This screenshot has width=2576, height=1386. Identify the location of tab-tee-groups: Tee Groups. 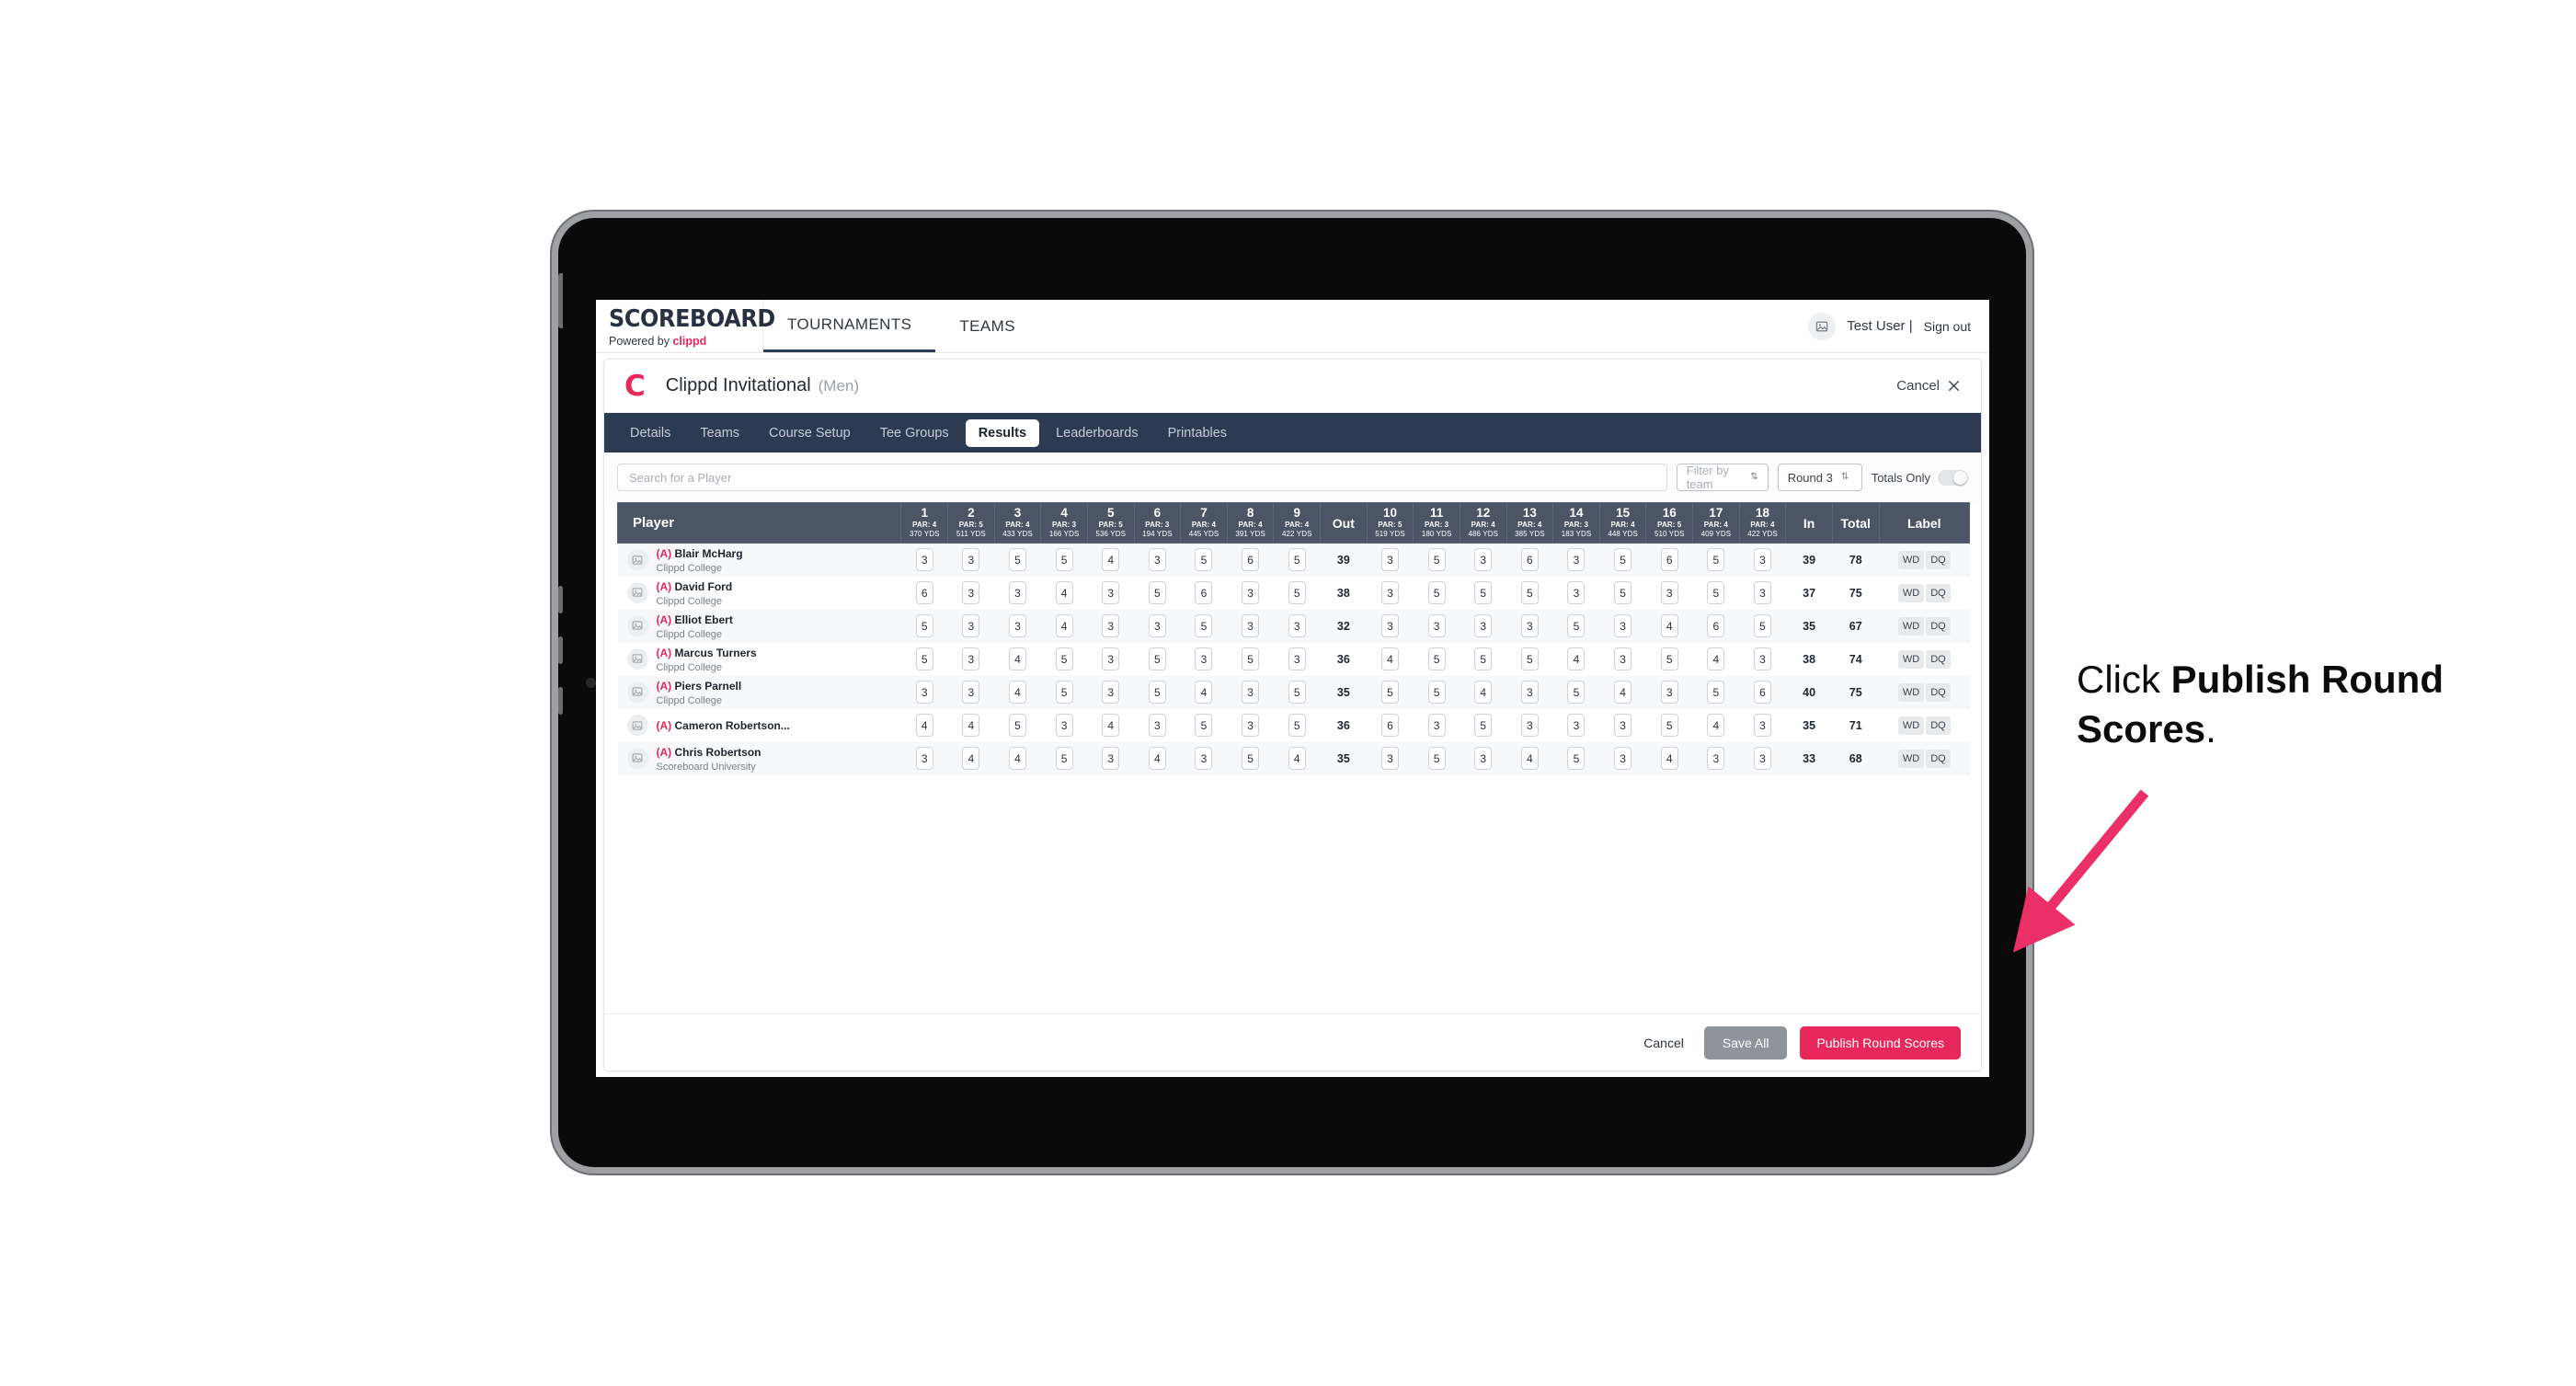
(914, 433).